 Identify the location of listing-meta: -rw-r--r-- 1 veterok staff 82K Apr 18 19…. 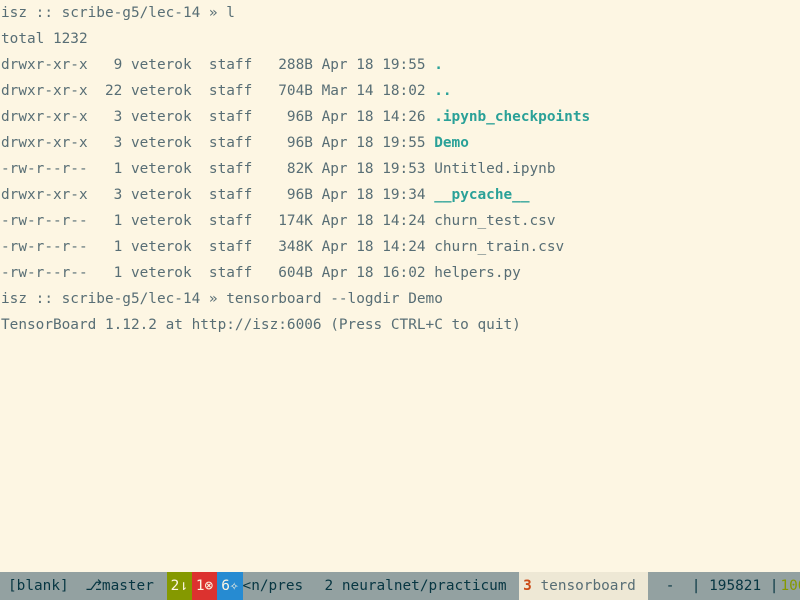
(218, 169).